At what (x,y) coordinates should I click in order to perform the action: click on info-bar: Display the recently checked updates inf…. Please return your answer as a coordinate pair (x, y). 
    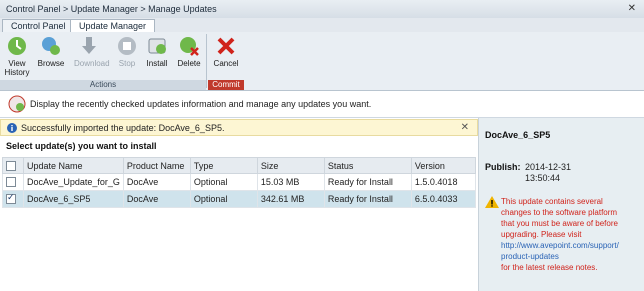
    Looking at the image, I should click on (322, 104).